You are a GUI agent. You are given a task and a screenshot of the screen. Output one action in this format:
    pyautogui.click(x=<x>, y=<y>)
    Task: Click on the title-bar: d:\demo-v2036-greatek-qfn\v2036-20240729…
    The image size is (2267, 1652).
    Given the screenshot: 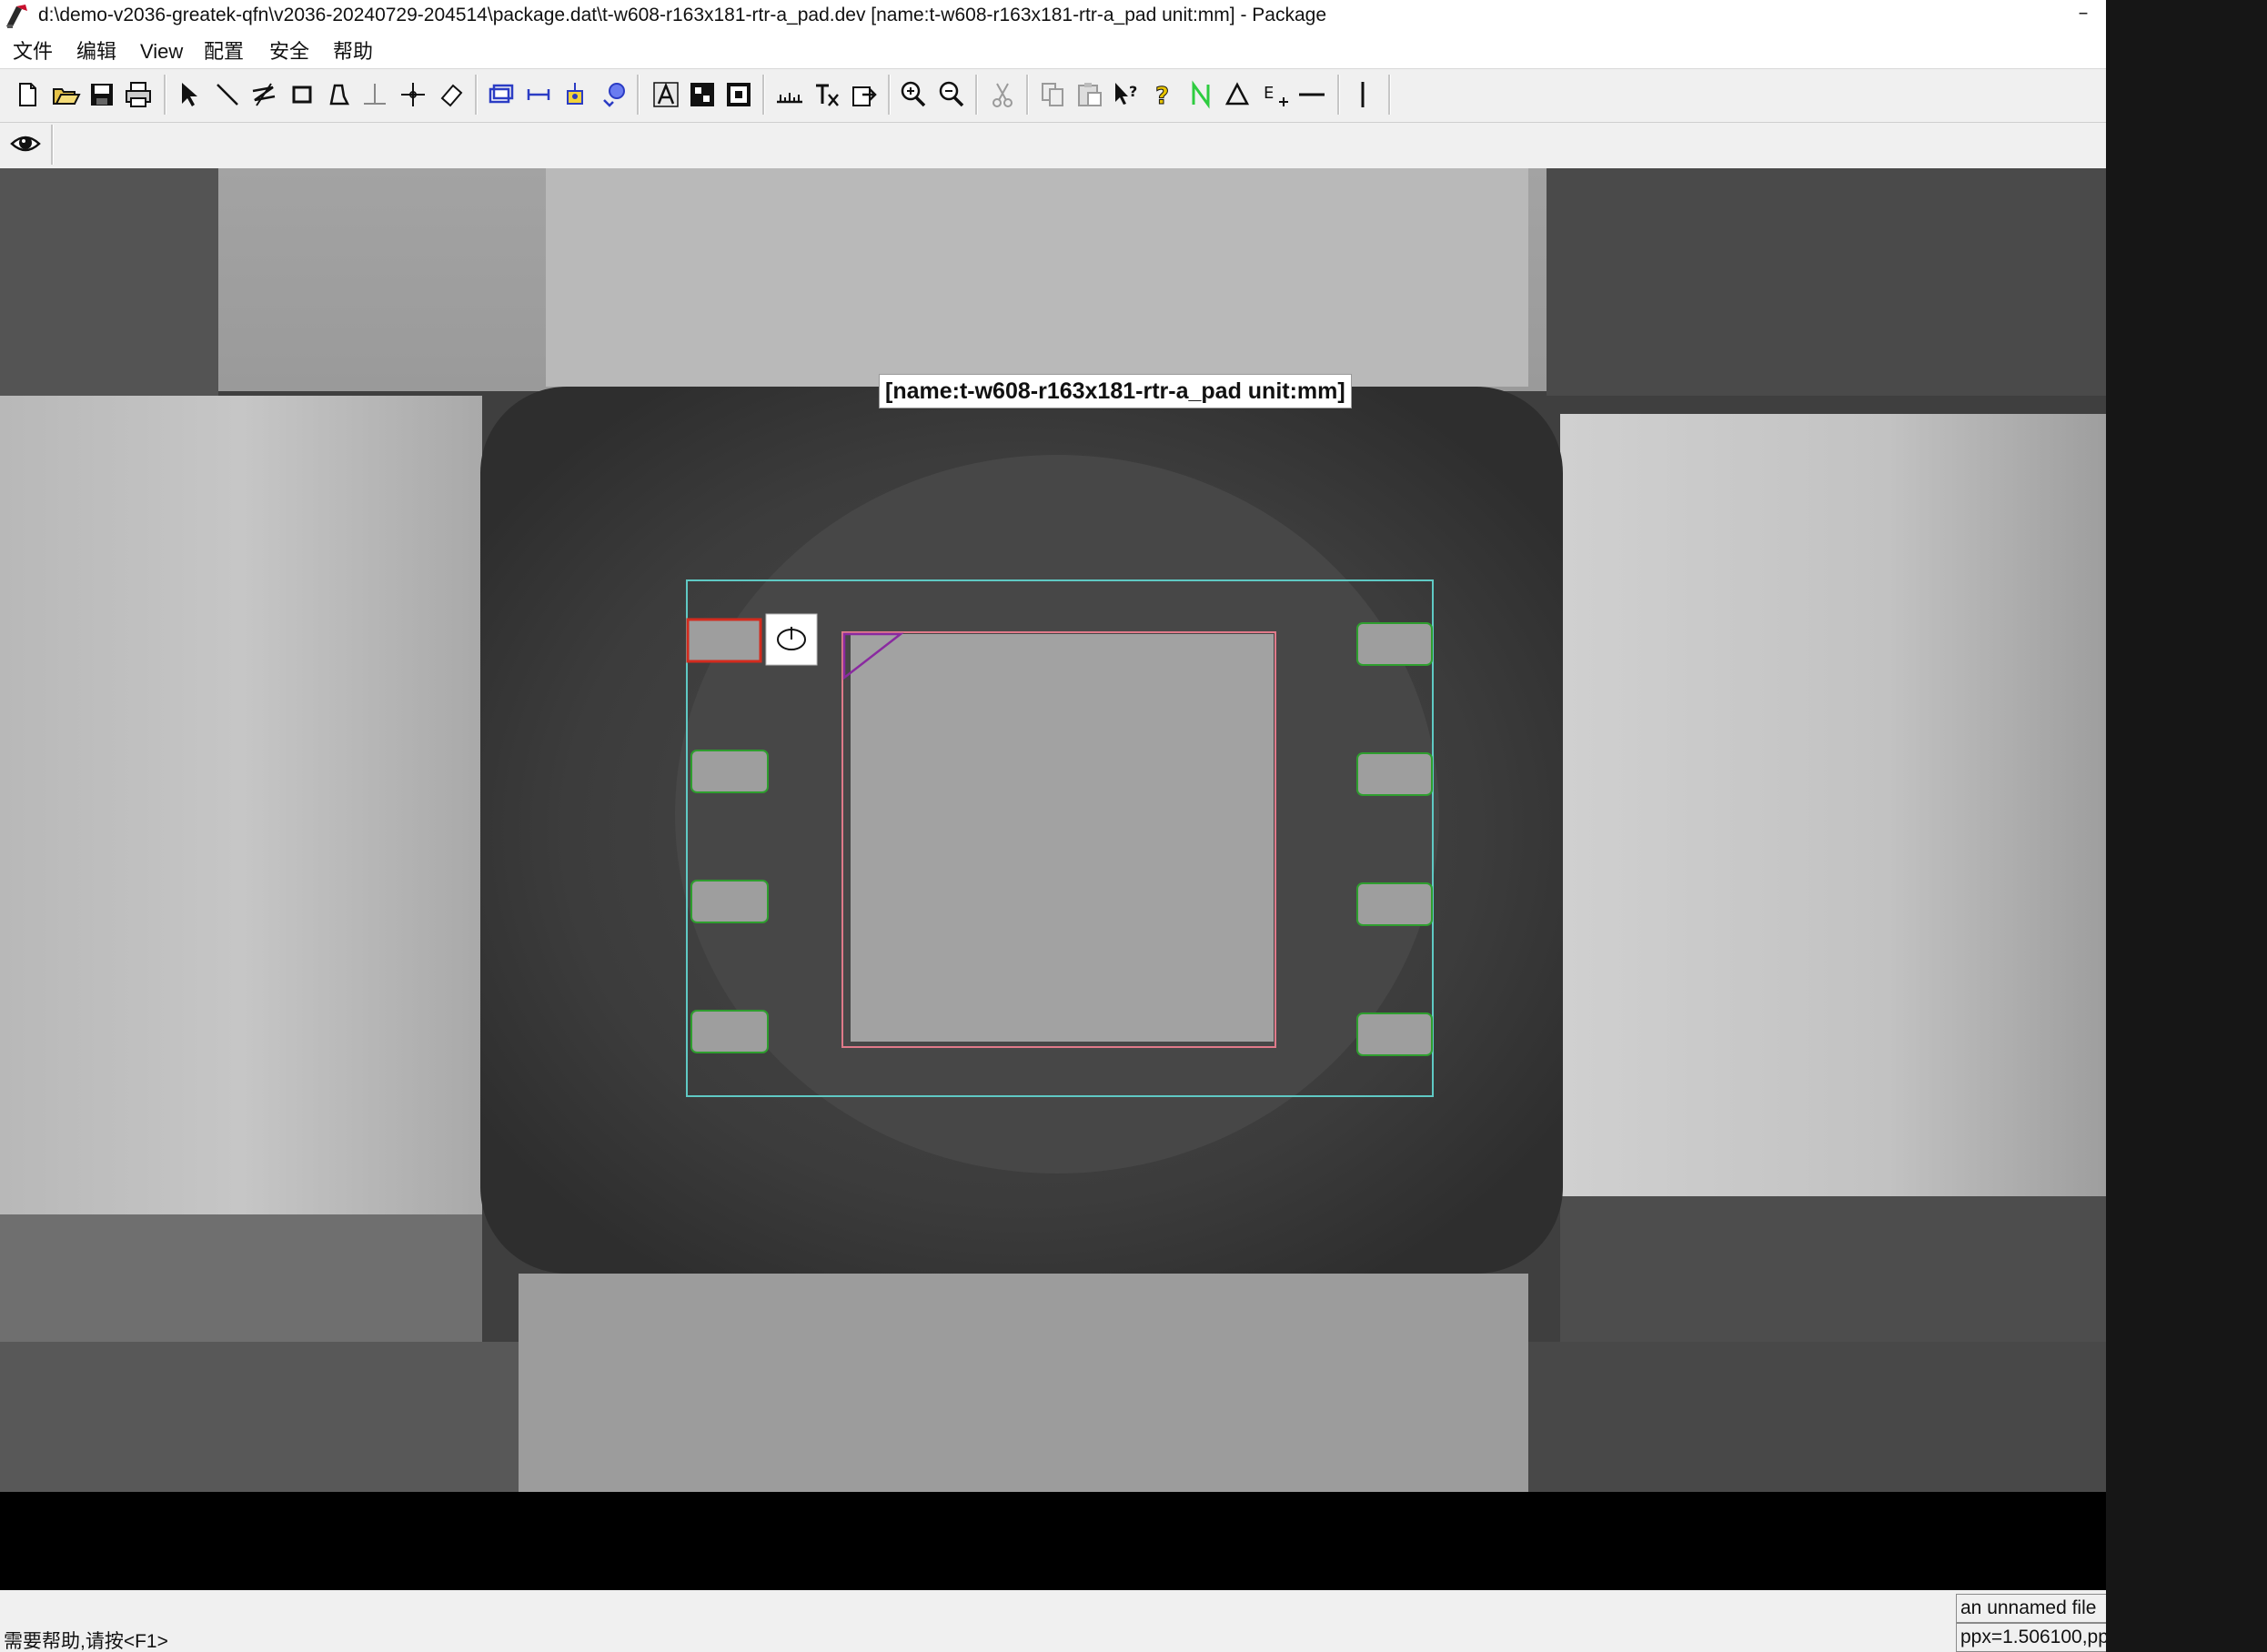 What is the action you would take?
    pyautogui.click(x=1053, y=18)
    